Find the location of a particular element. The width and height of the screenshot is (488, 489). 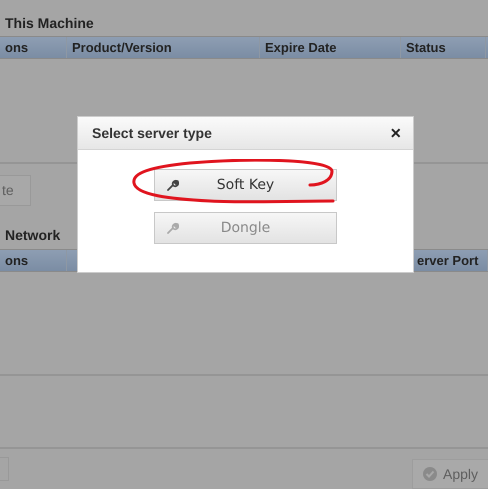

section-title: This Machine is located at coordinates (49, 23).